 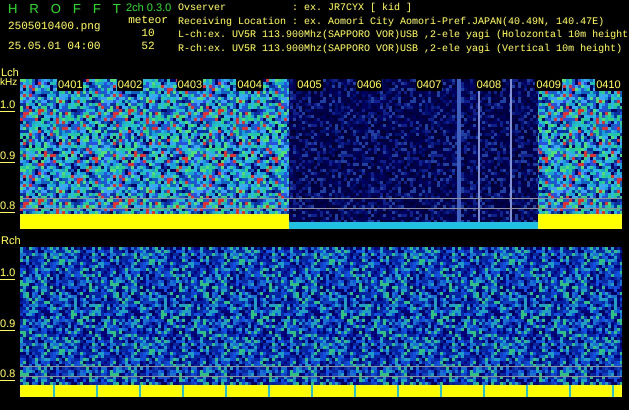 I want to click on info-line: Receiving Location : ex. Aomori City Aomori-Pref.JAPAN(40.49N, 140.47E), so click(x=392, y=22).